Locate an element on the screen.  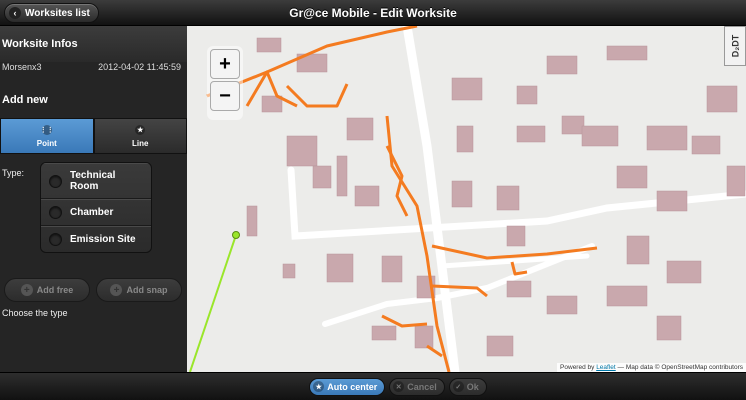
mode-point-button: ⋮⋮ Point is located at coordinates (47, 136).